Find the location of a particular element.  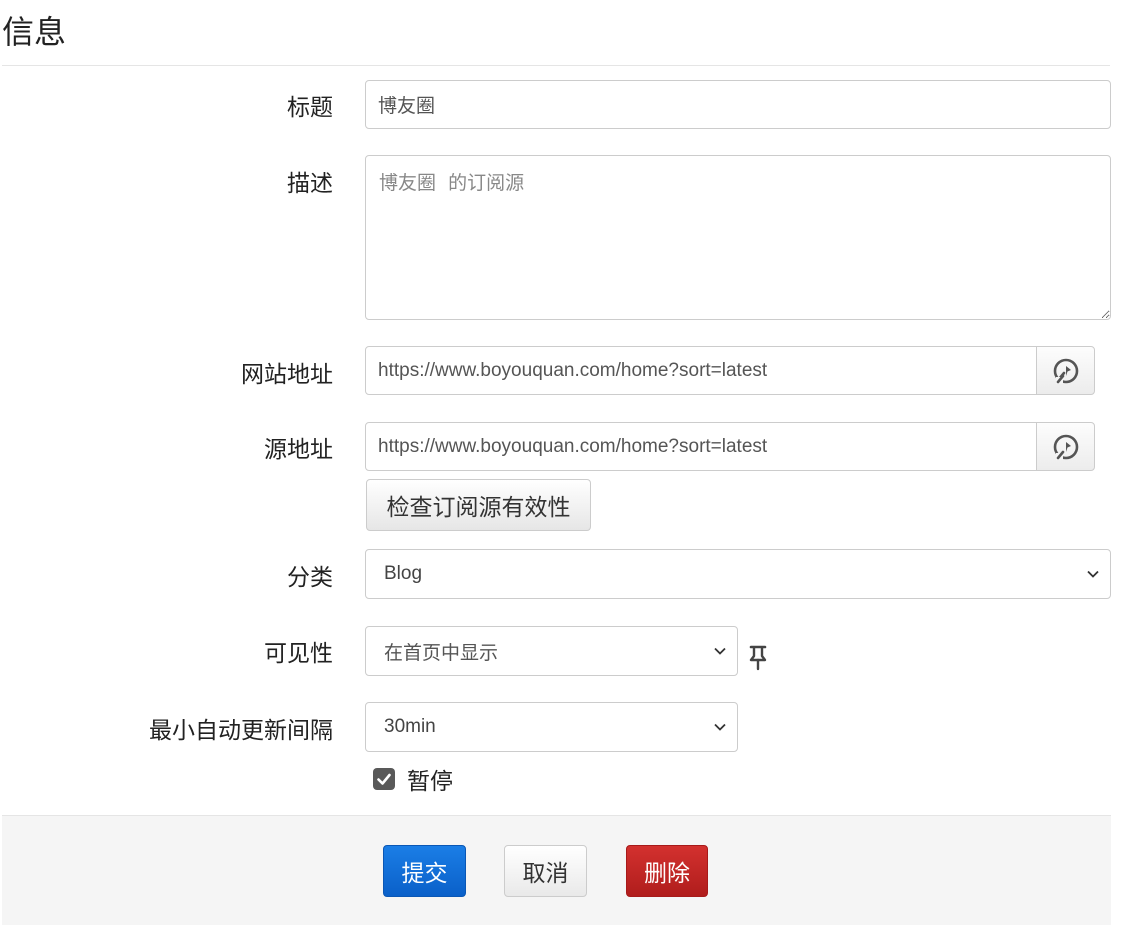

website-input-group is located at coordinates (730, 370).